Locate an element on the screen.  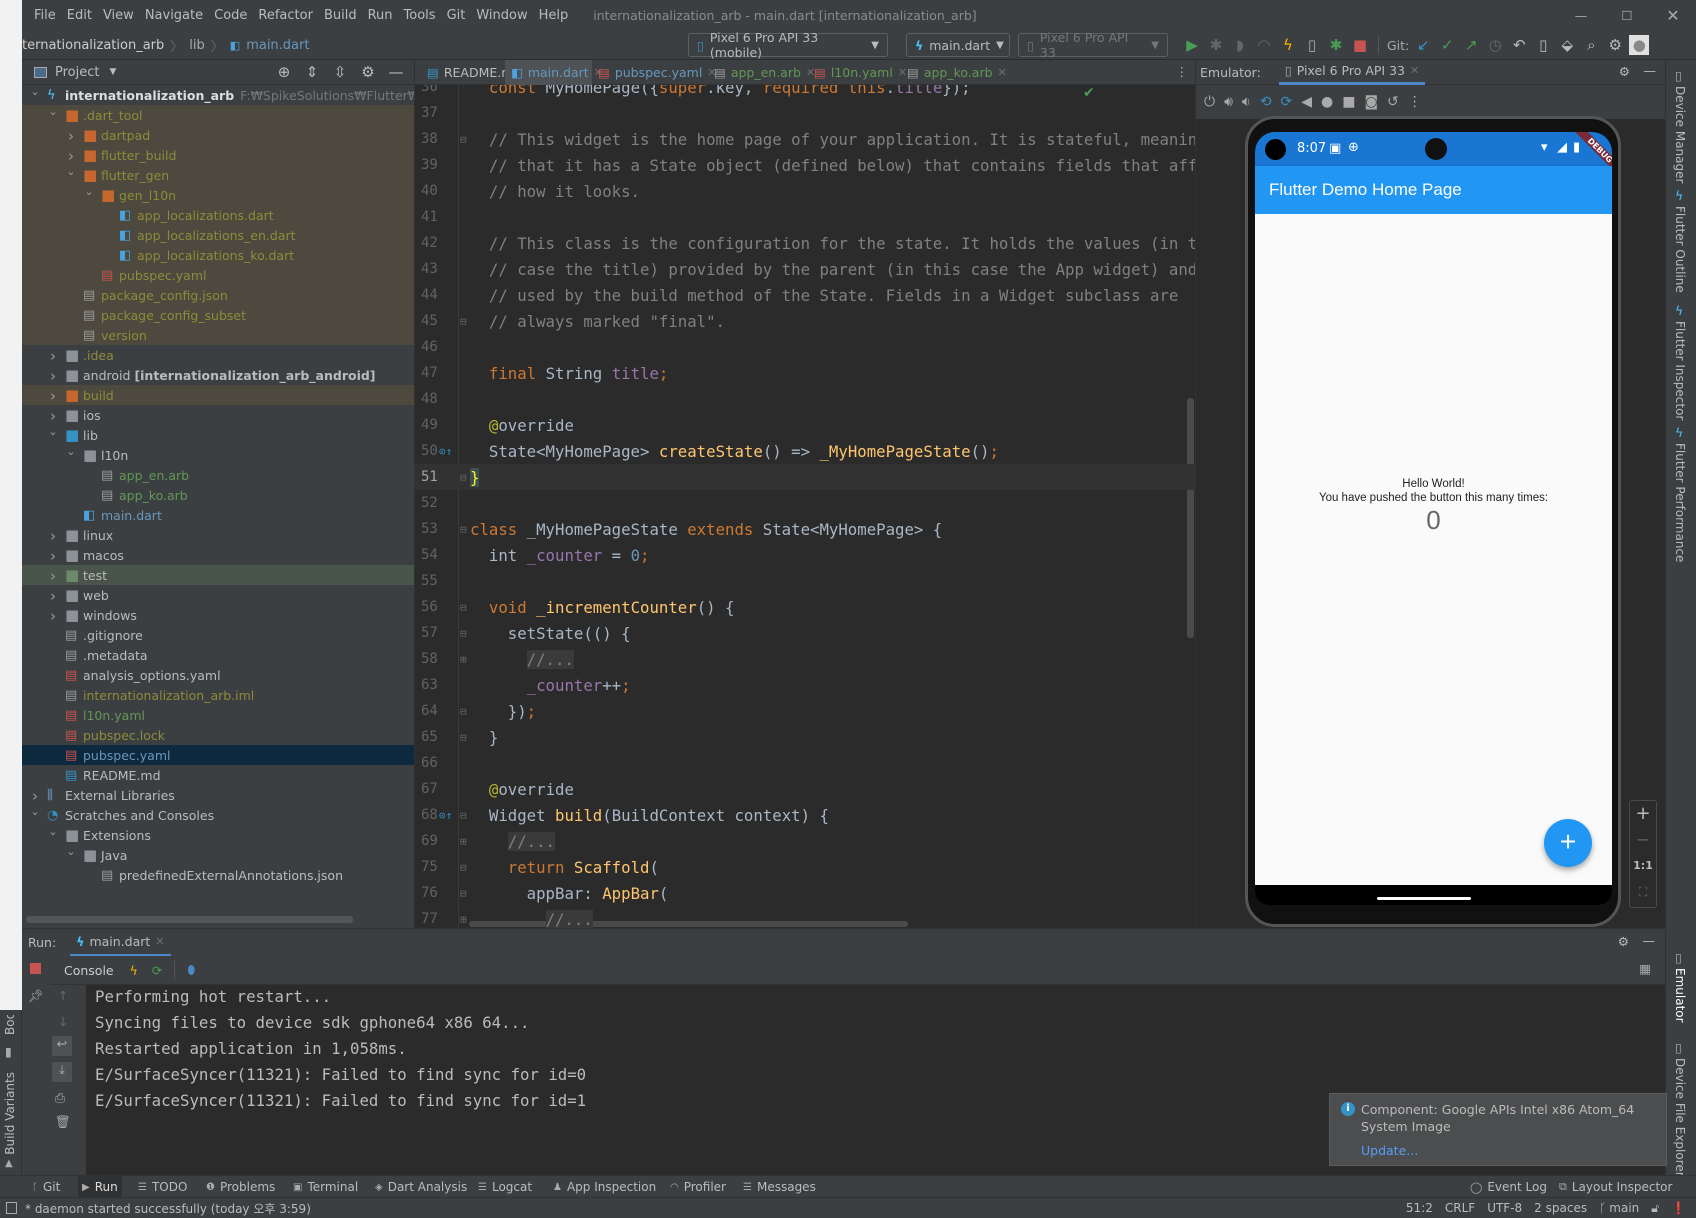
tree-item: ▤ version is located at coordinates (218, 335).